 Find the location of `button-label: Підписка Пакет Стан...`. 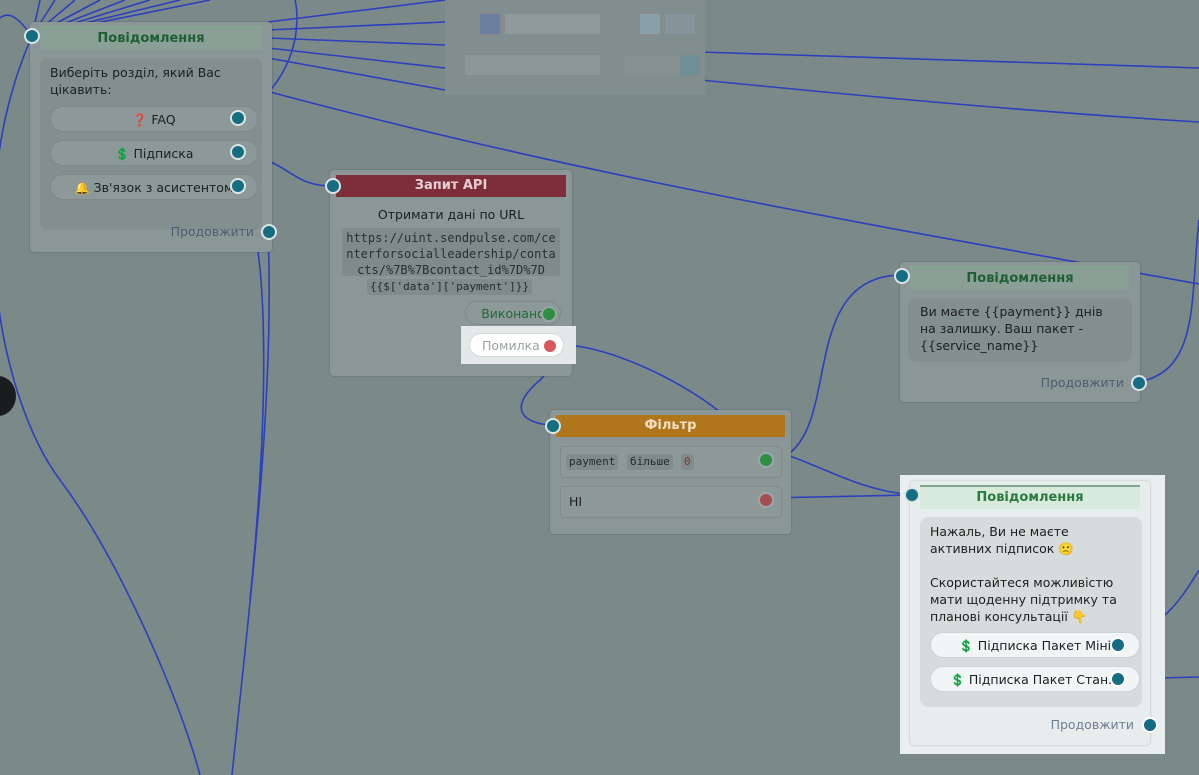

button-label: Підписка Пакет Стан... is located at coordinates (1044, 679).